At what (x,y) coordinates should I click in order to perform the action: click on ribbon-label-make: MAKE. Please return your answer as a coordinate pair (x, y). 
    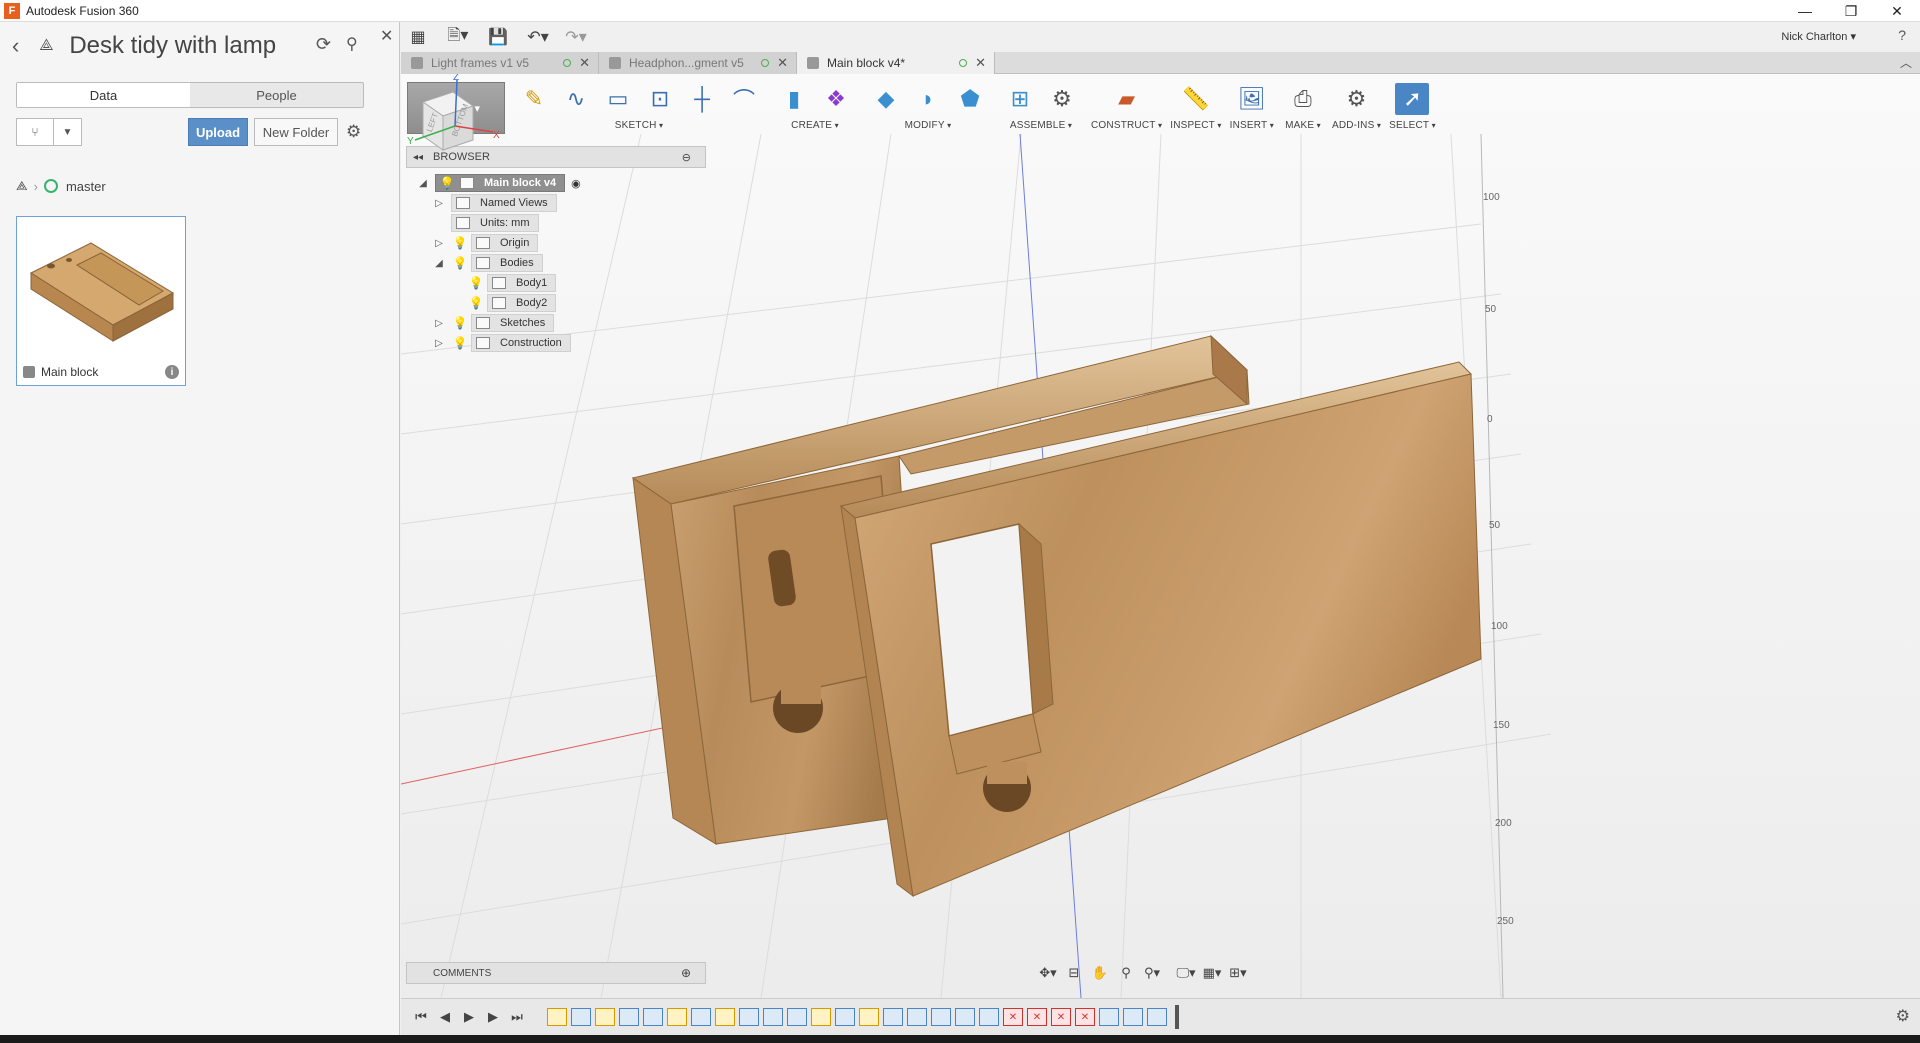
    Looking at the image, I should click on (1303, 125).